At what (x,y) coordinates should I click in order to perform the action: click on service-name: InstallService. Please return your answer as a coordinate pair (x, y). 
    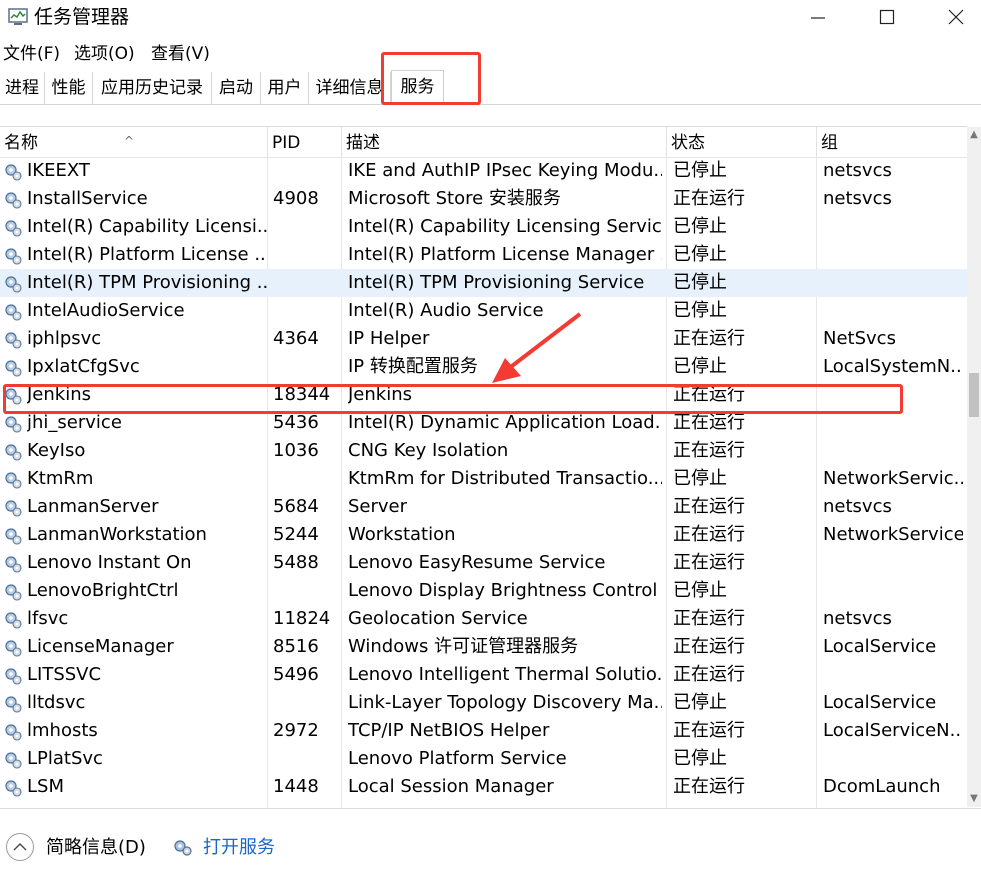
    Looking at the image, I should click on (87, 198).